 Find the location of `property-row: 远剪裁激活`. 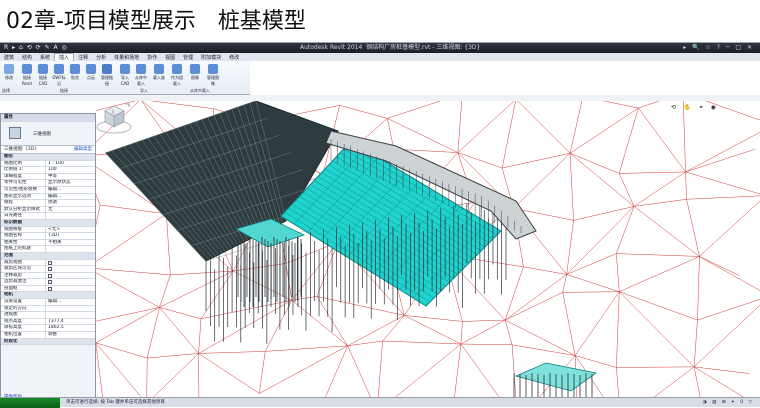

property-row: 远剪裁激活 is located at coordinates (48, 282).